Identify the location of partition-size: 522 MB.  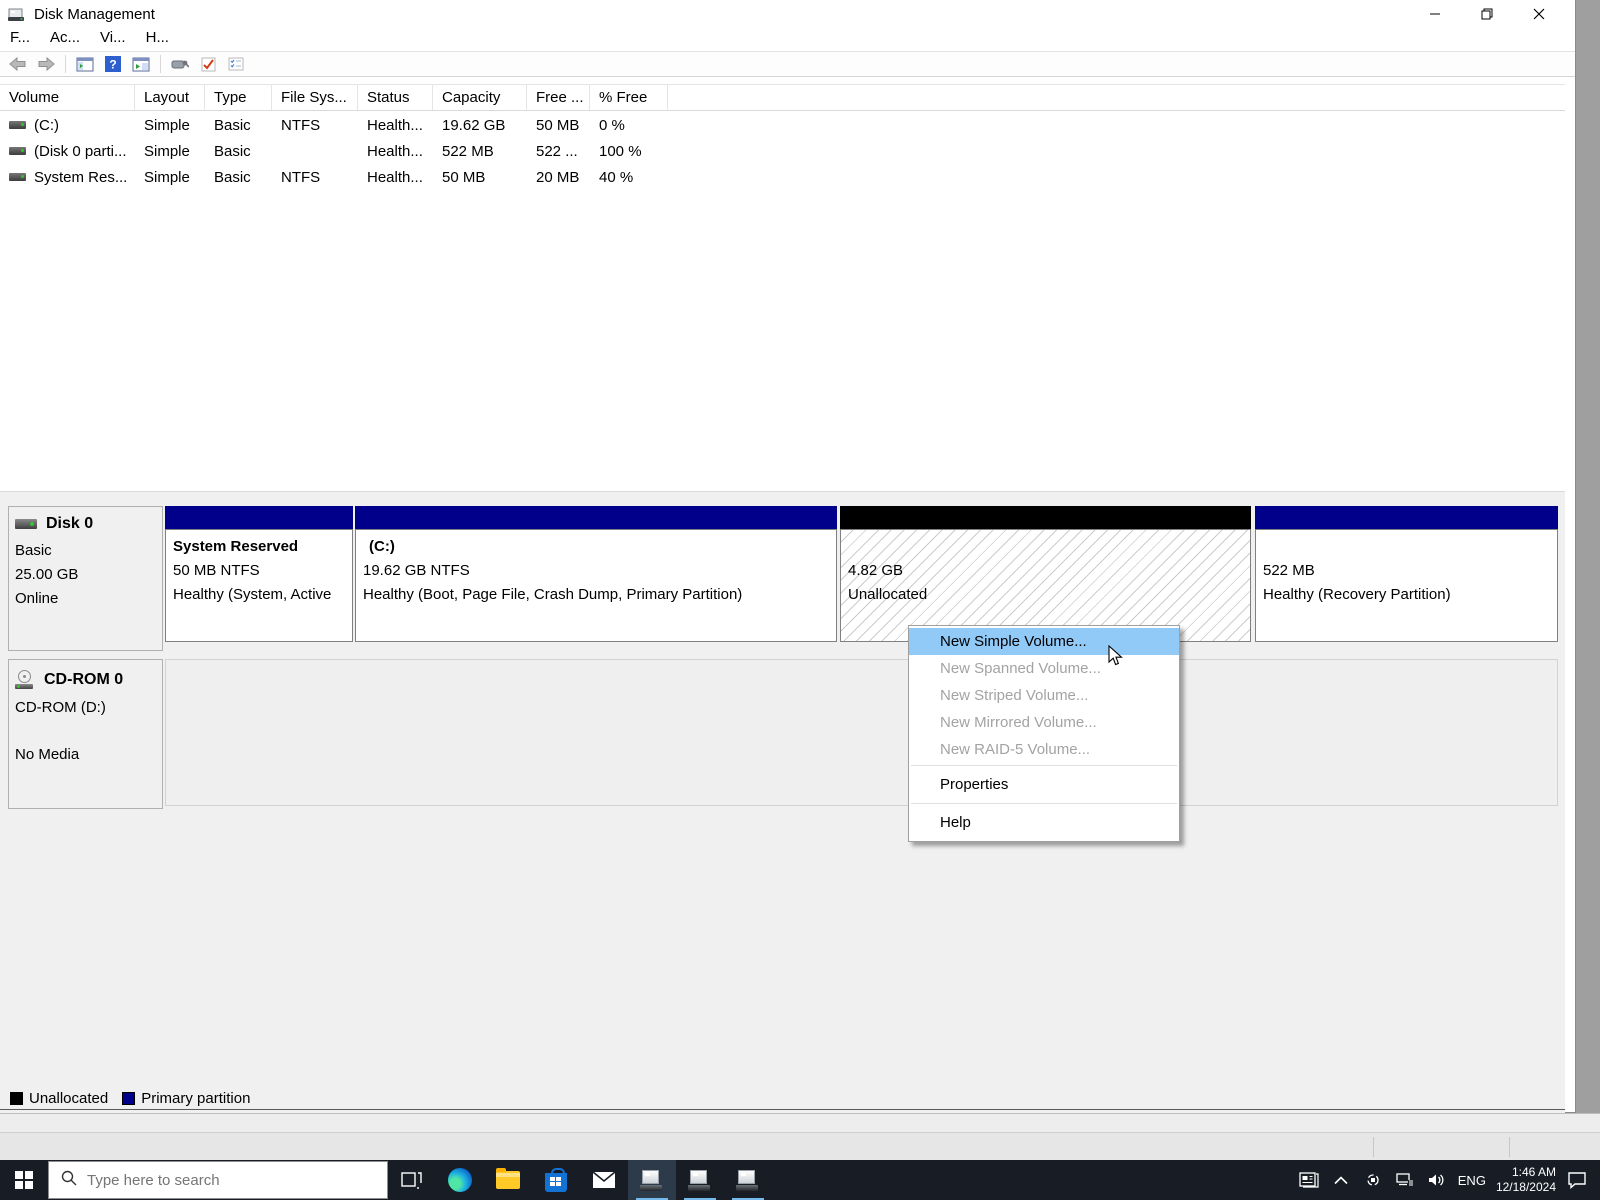
(1289, 570).